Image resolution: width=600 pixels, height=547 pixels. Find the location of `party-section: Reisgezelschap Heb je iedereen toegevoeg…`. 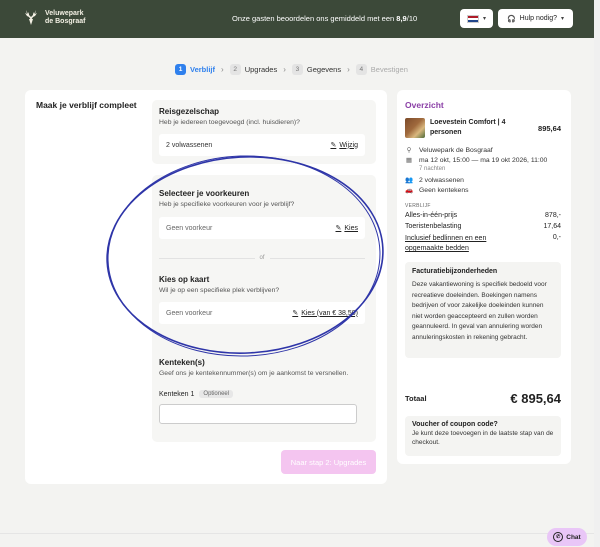

party-section: Reisgezelschap Heb je iedereen toegevoeg… is located at coordinates (264, 132).